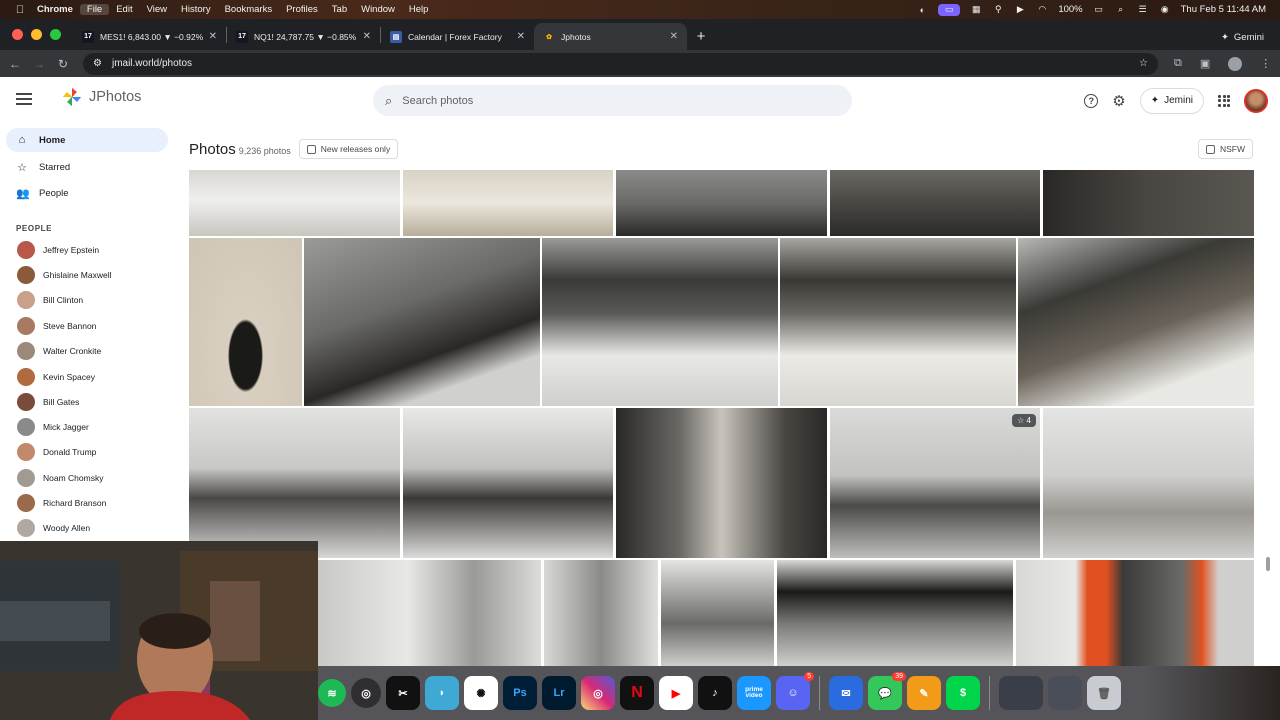  Describe the element at coordinates (598, 693) in the screenshot. I see `instagram-icon: ◎` at that location.